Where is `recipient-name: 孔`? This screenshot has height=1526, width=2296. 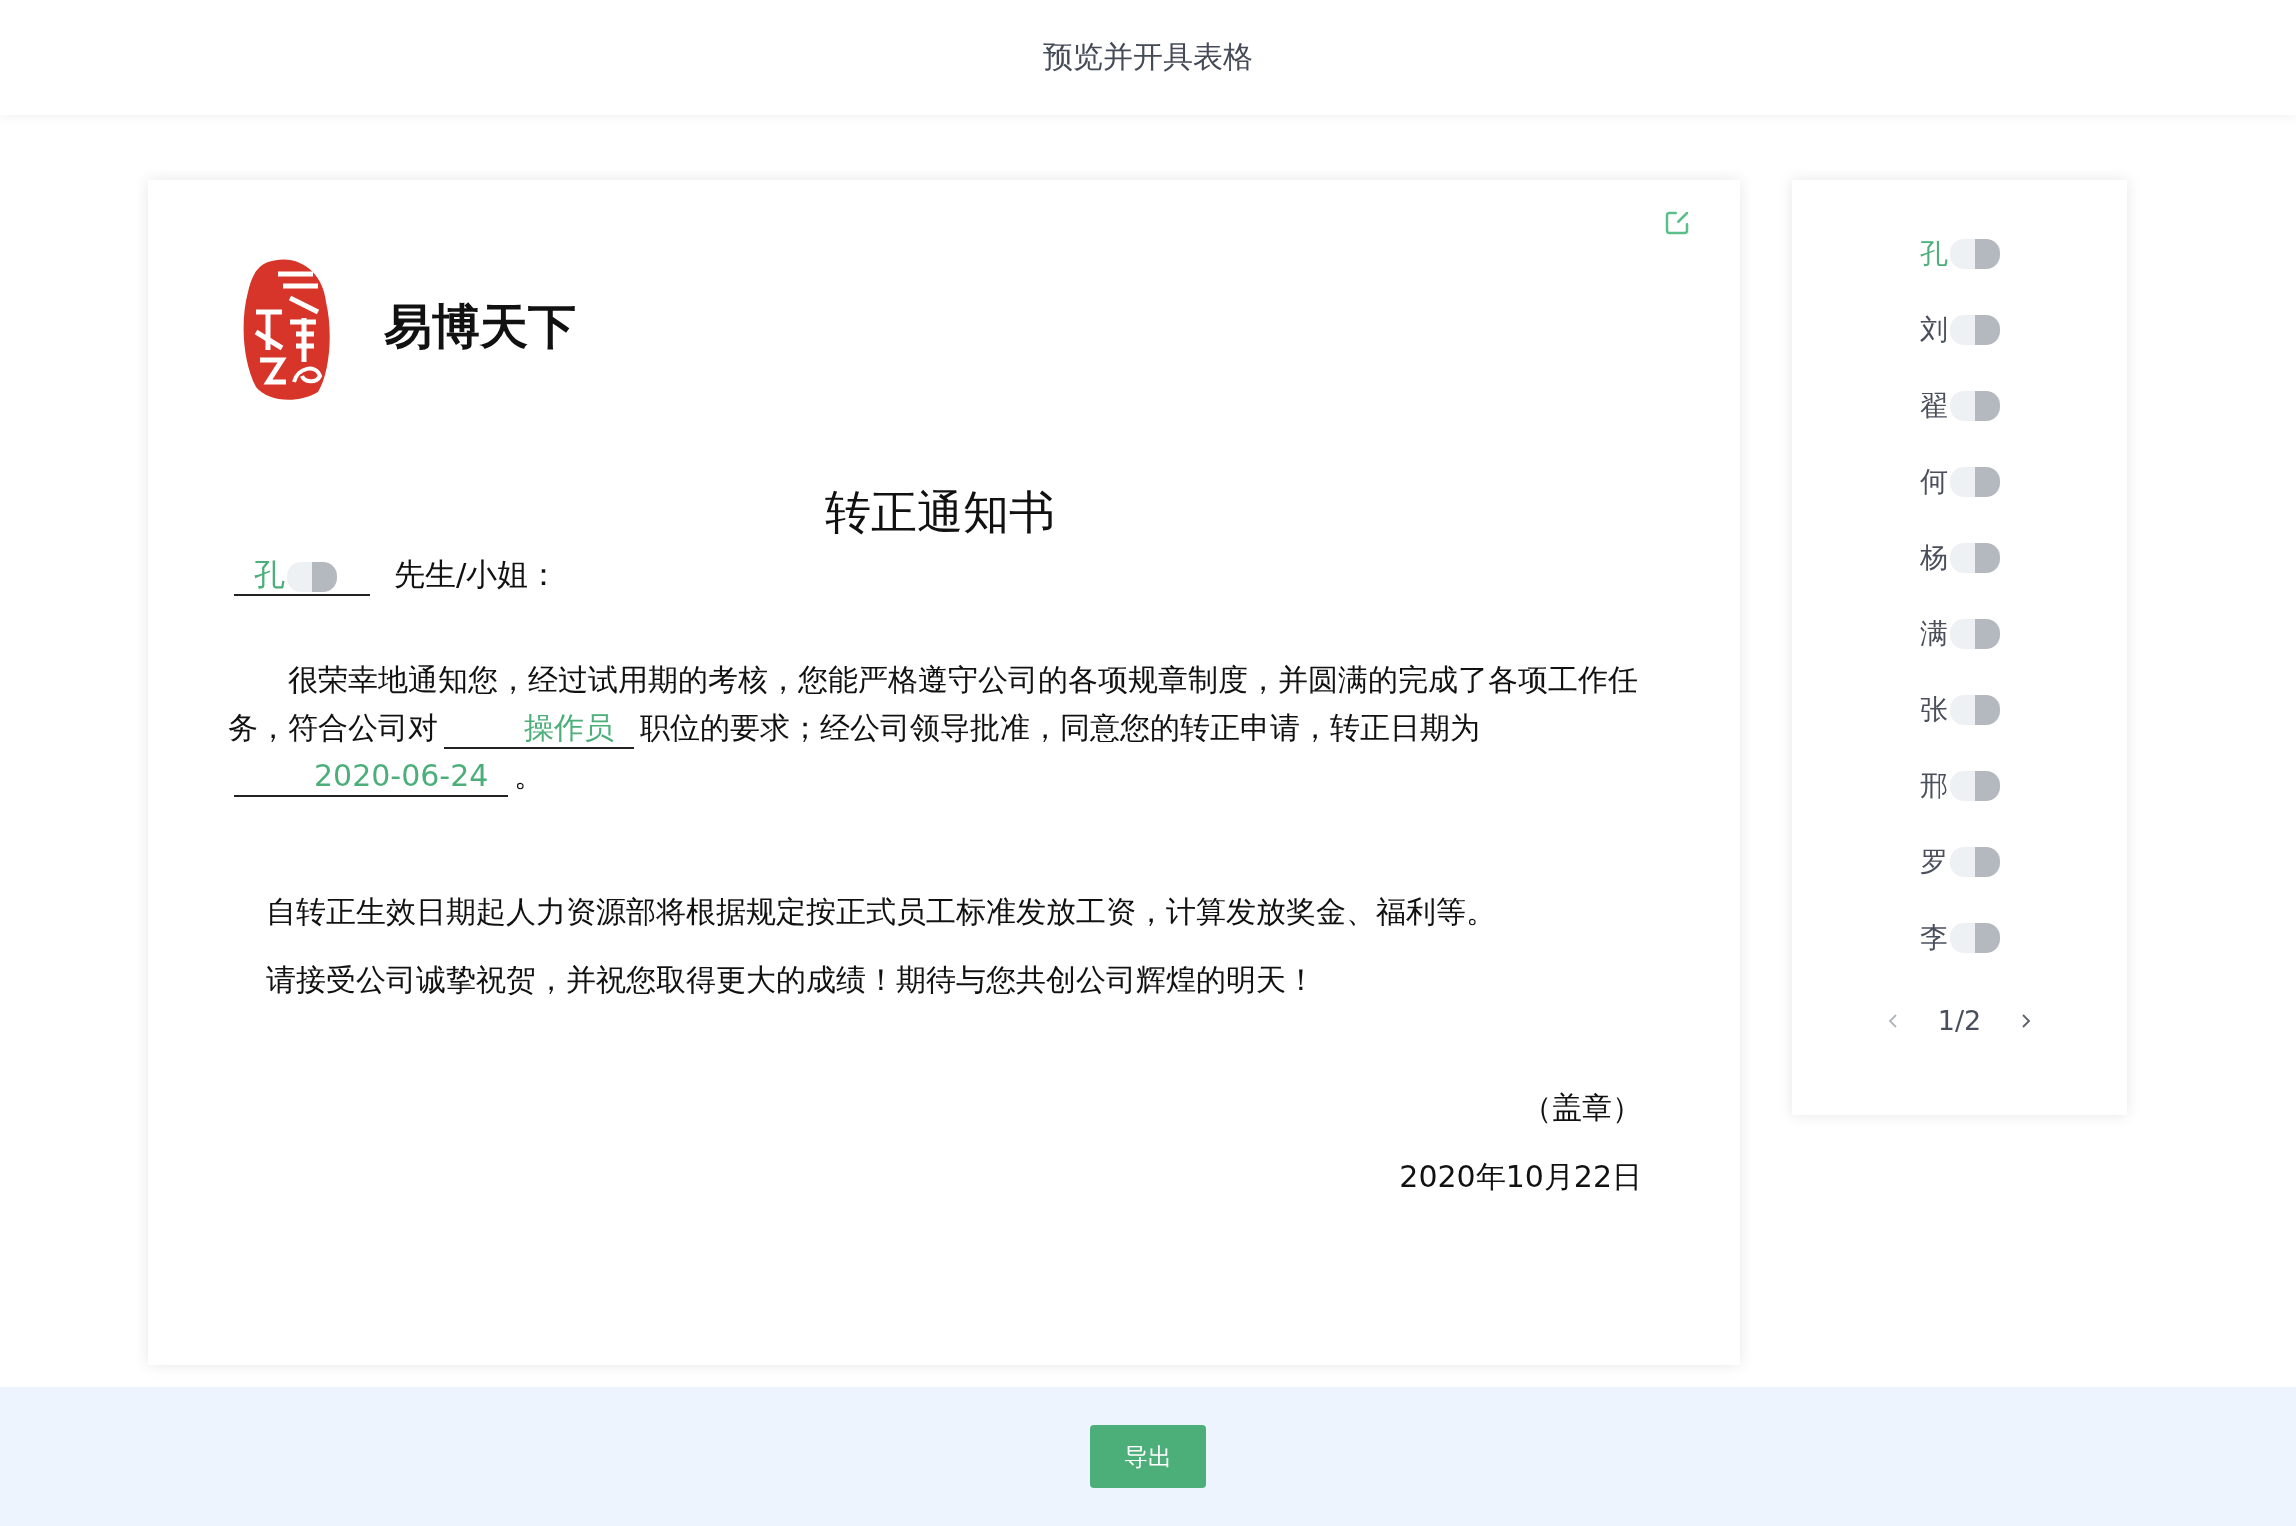 recipient-name: 孔 is located at coordinates (302, 575).